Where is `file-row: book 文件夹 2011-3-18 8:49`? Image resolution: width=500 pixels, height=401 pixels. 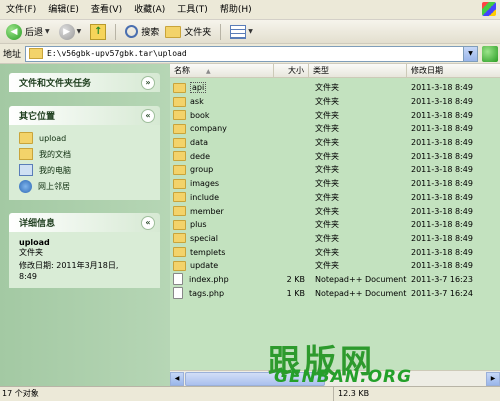
file-row: book 文件夹 2011-3-18 8:49 is located at coordinates (335, 115).